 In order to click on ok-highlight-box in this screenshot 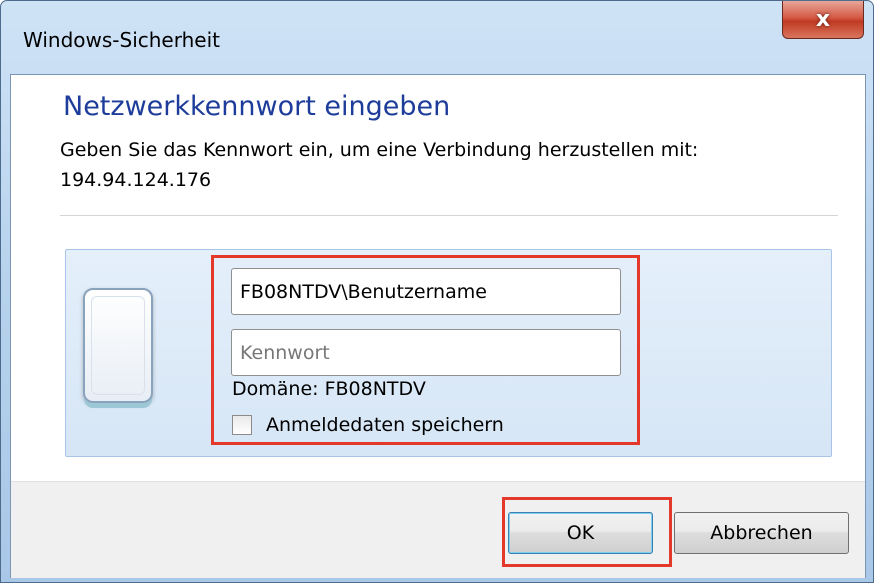, I will do `click(587, 532)`.